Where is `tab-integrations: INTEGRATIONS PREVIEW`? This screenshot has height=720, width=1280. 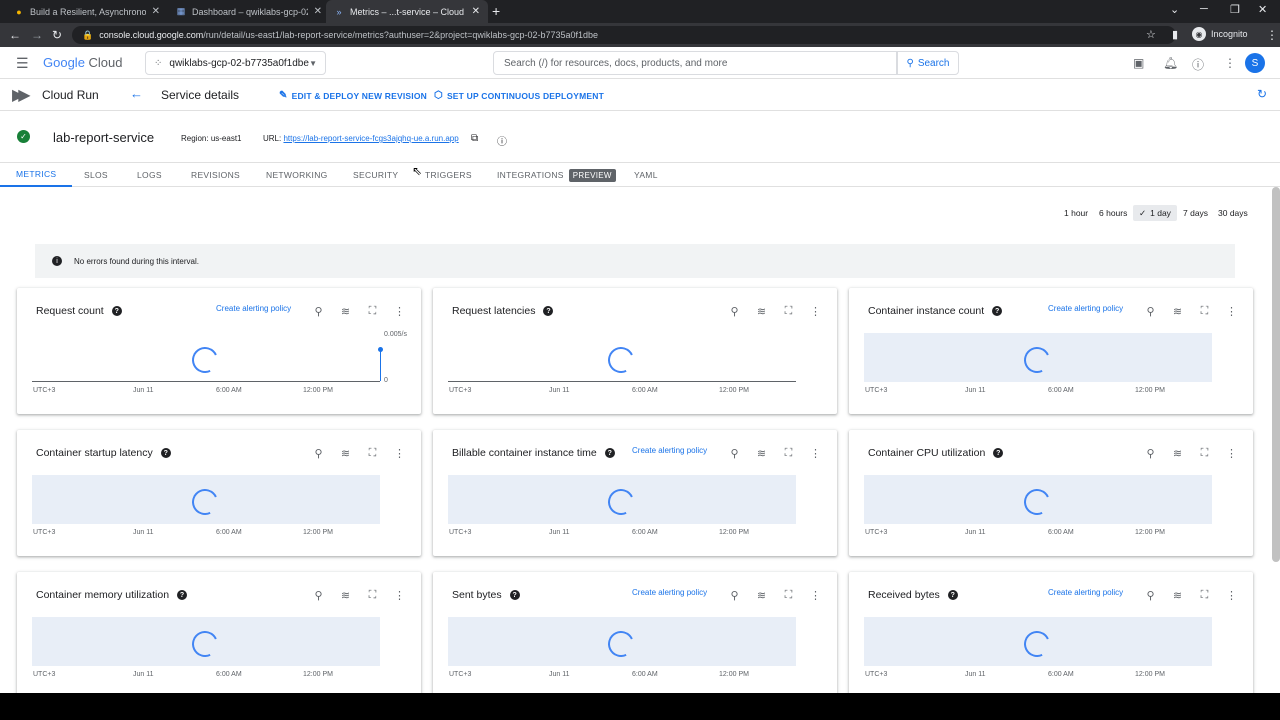
tab-integrations: INTEGRATIONS PREVIEW is located at coordinates (556, 175).